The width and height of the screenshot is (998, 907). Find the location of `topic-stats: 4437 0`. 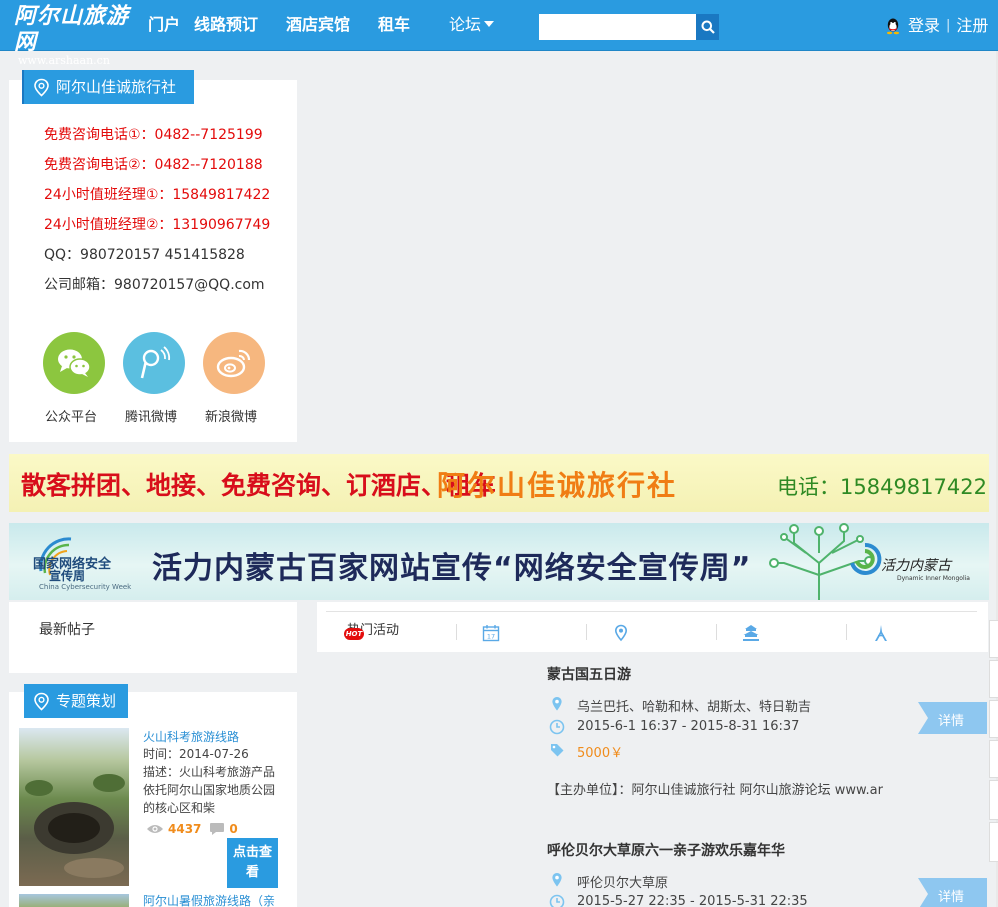

topic-stats: 4437 0 is located at coordinates (192, 829).